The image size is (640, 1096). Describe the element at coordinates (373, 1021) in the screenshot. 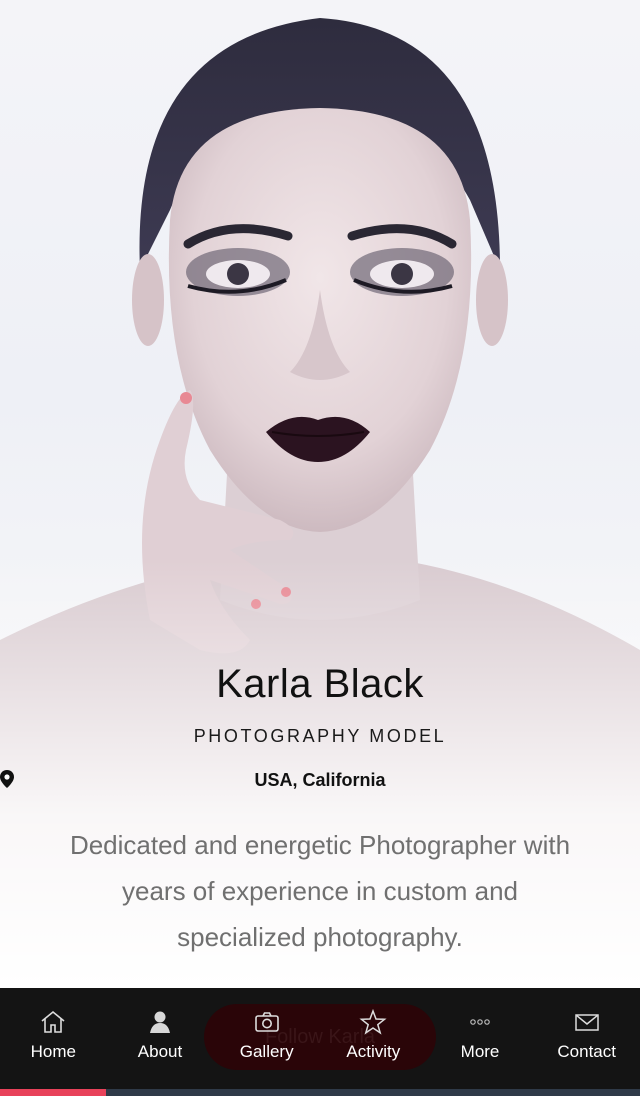

I see `star-icon` at that location.